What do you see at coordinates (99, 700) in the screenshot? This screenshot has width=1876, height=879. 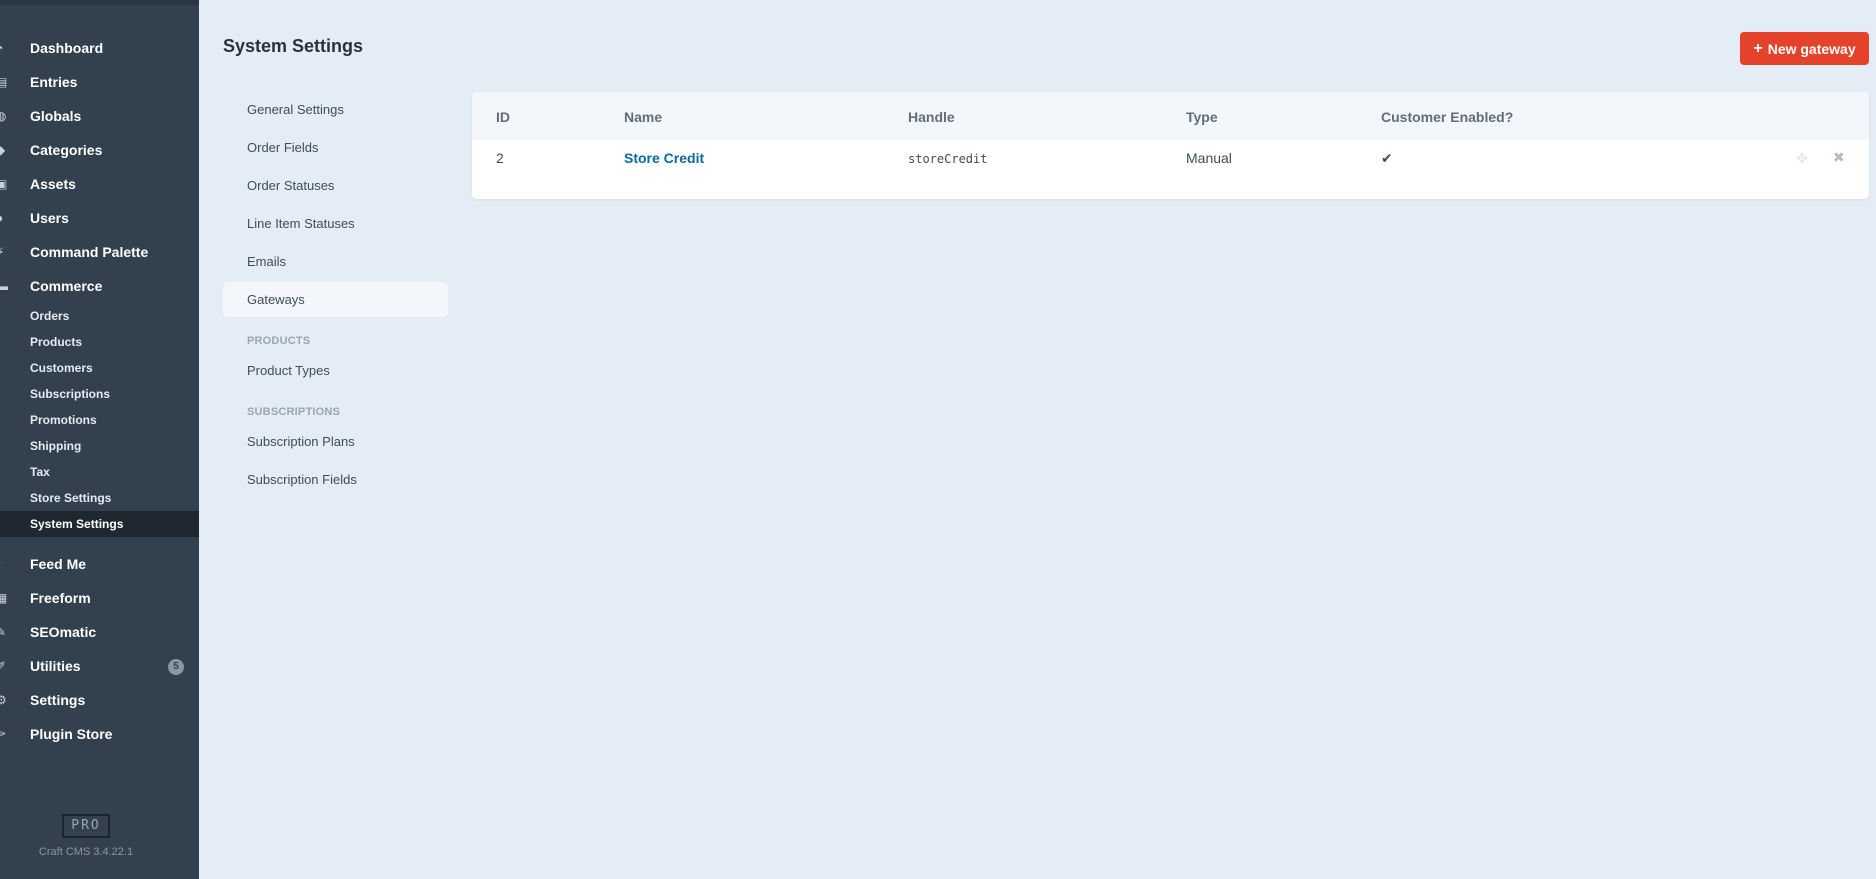 I see `nav-item-settings: ⚙ Settings` at bounding box center [99, 700].